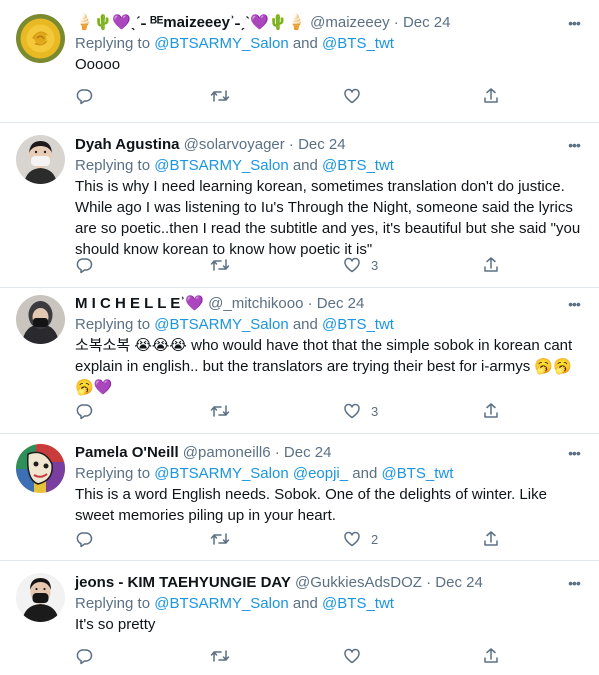 Image resolution: width=599 pixels, height=675 pixels. What do you see at coordinates (329, 96) in the screenshot?
I see `tweet-actions` at bounding box center [329, 96].